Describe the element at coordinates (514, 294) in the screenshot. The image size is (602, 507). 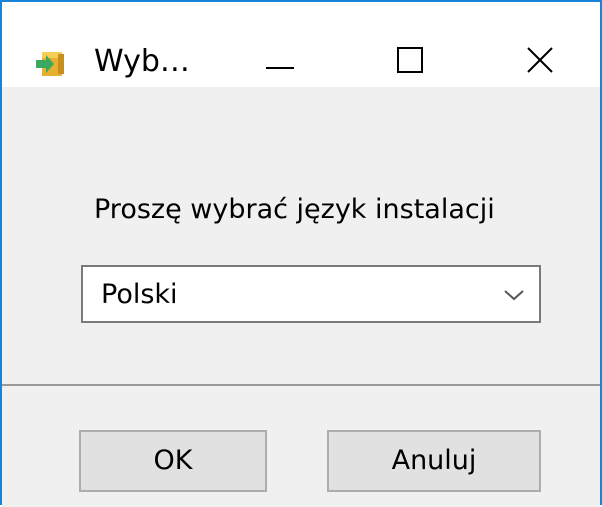
I see `chevron-down-icon` at that location.